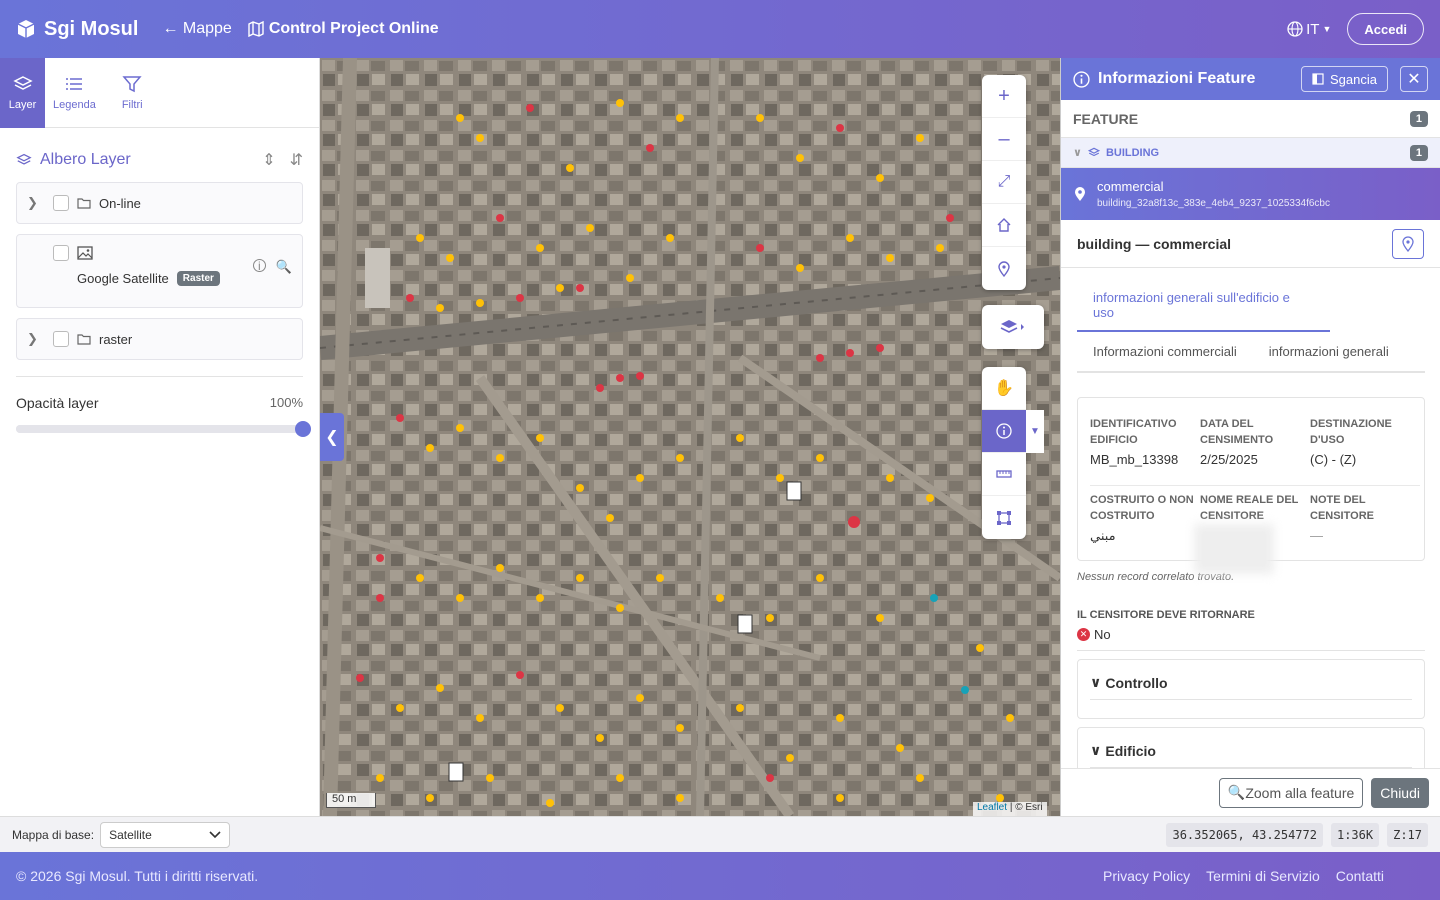  I want to click on layer-switcher, so click(1013, 327).